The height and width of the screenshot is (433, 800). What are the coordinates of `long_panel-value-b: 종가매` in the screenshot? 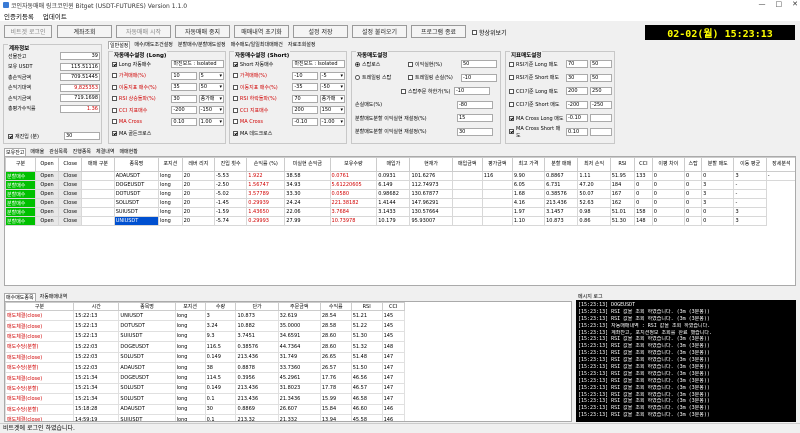 It's located at (211, 98).